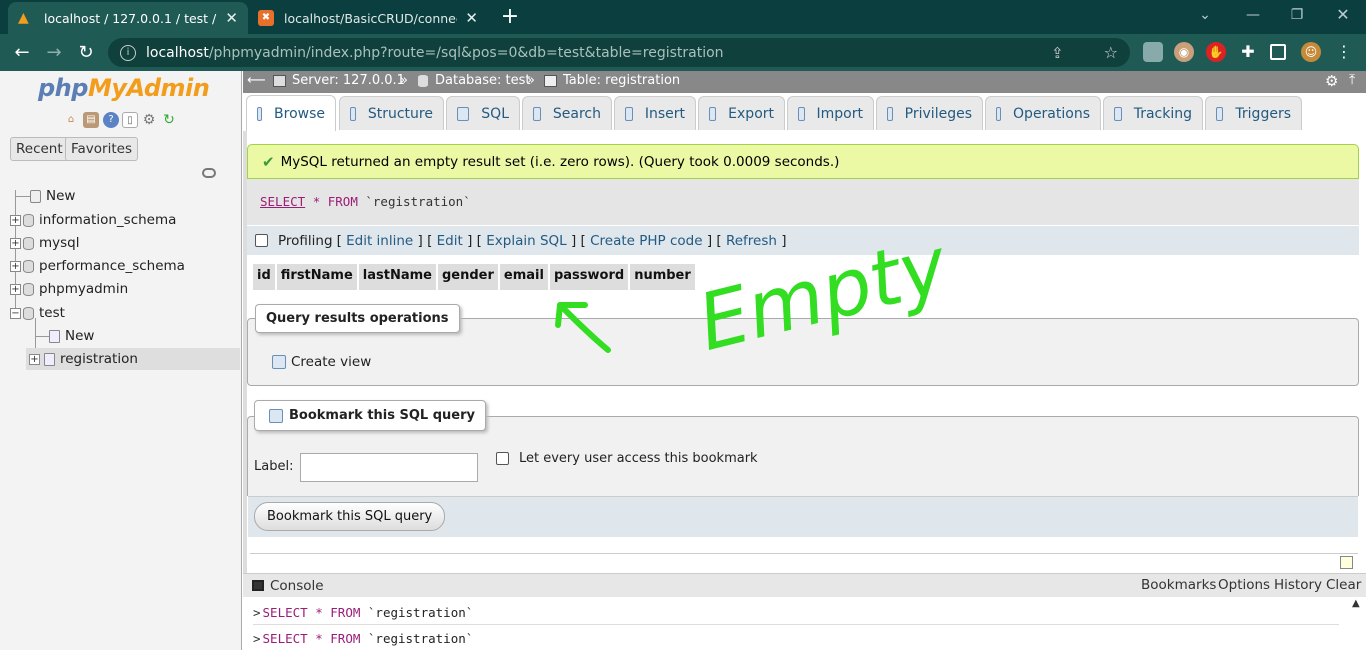 The height and width of the screenshot is (650, 1366). What do you see at coordinates (124, 88) in the screenshot?
I see `phpmyadmin-logo: phpMyAdmin` at bounding box center [124, 88].